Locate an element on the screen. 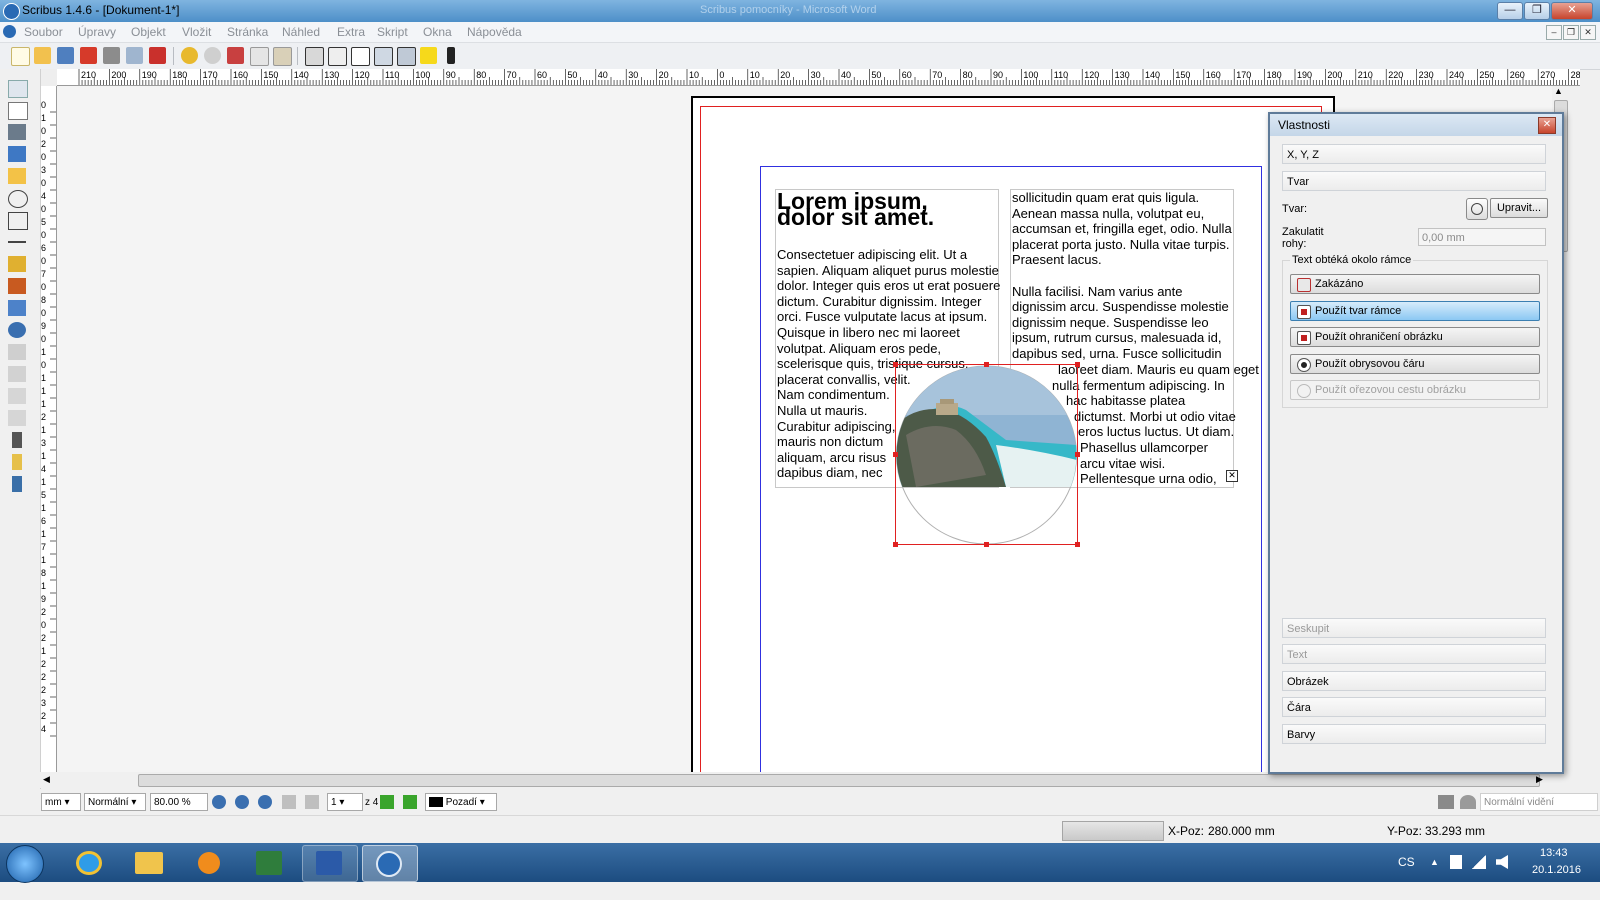 The width and height of the screenshot is (1600, 900). zoom-tool-icon is located at coordinates (17, 330).